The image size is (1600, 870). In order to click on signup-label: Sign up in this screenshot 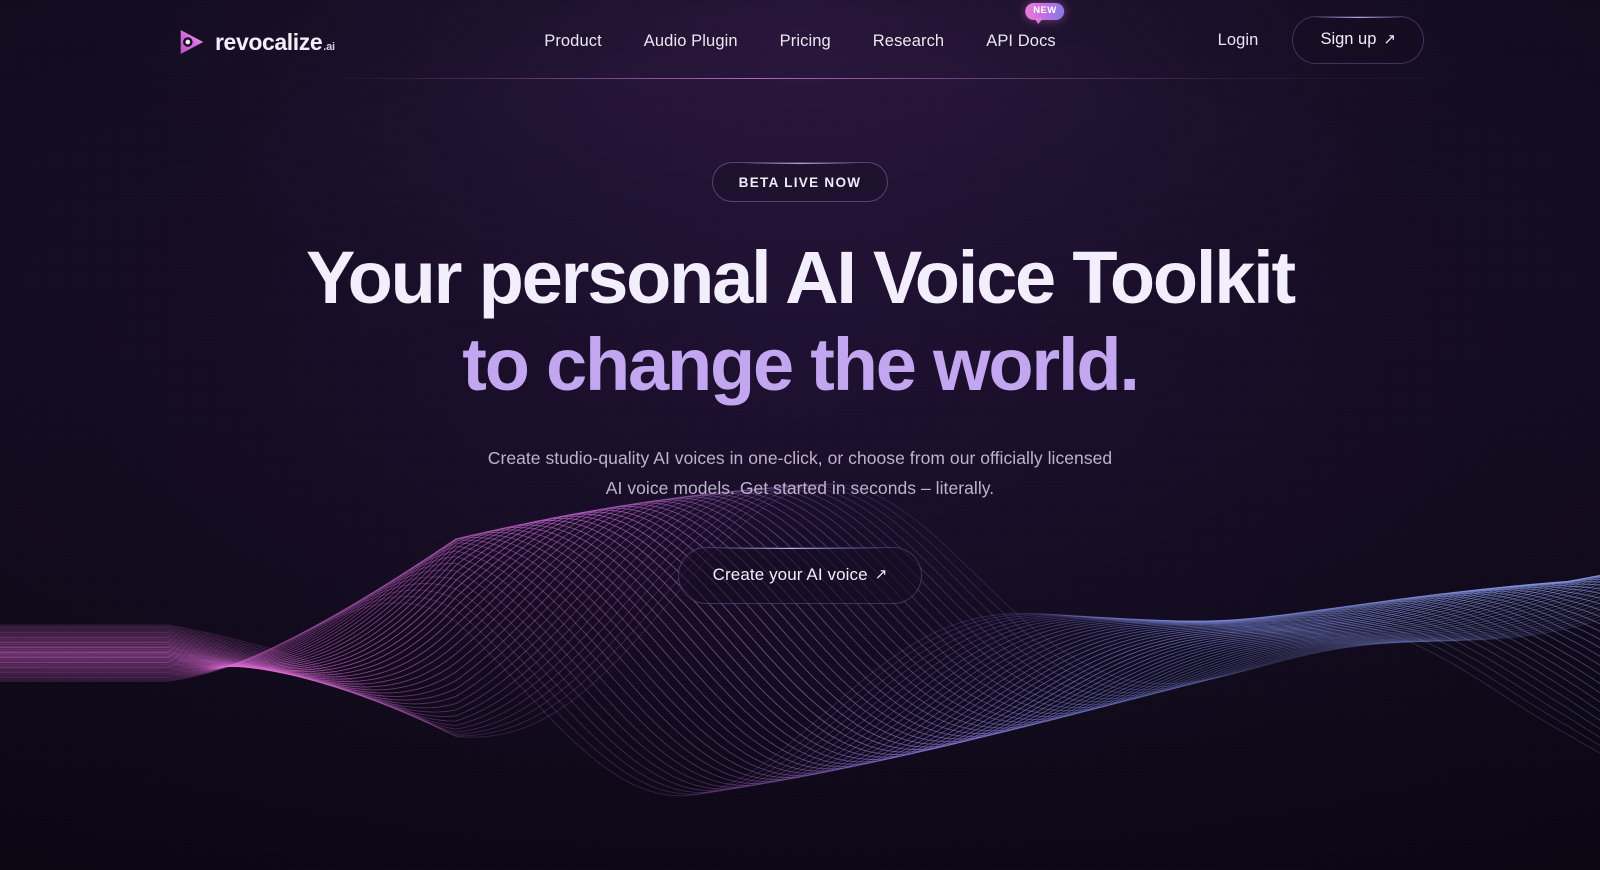, I will do `click(1348, 39)`.